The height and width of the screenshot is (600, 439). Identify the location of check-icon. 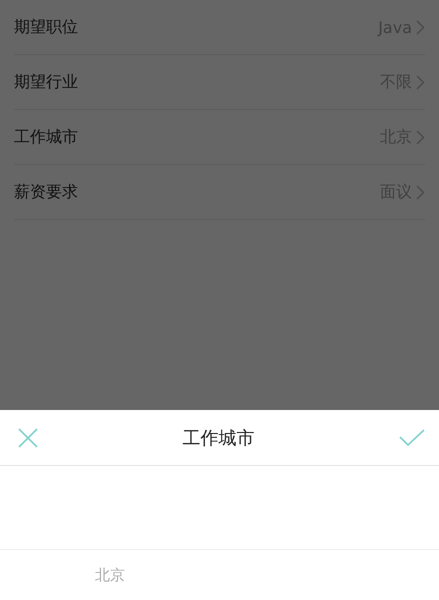
(412, 437).